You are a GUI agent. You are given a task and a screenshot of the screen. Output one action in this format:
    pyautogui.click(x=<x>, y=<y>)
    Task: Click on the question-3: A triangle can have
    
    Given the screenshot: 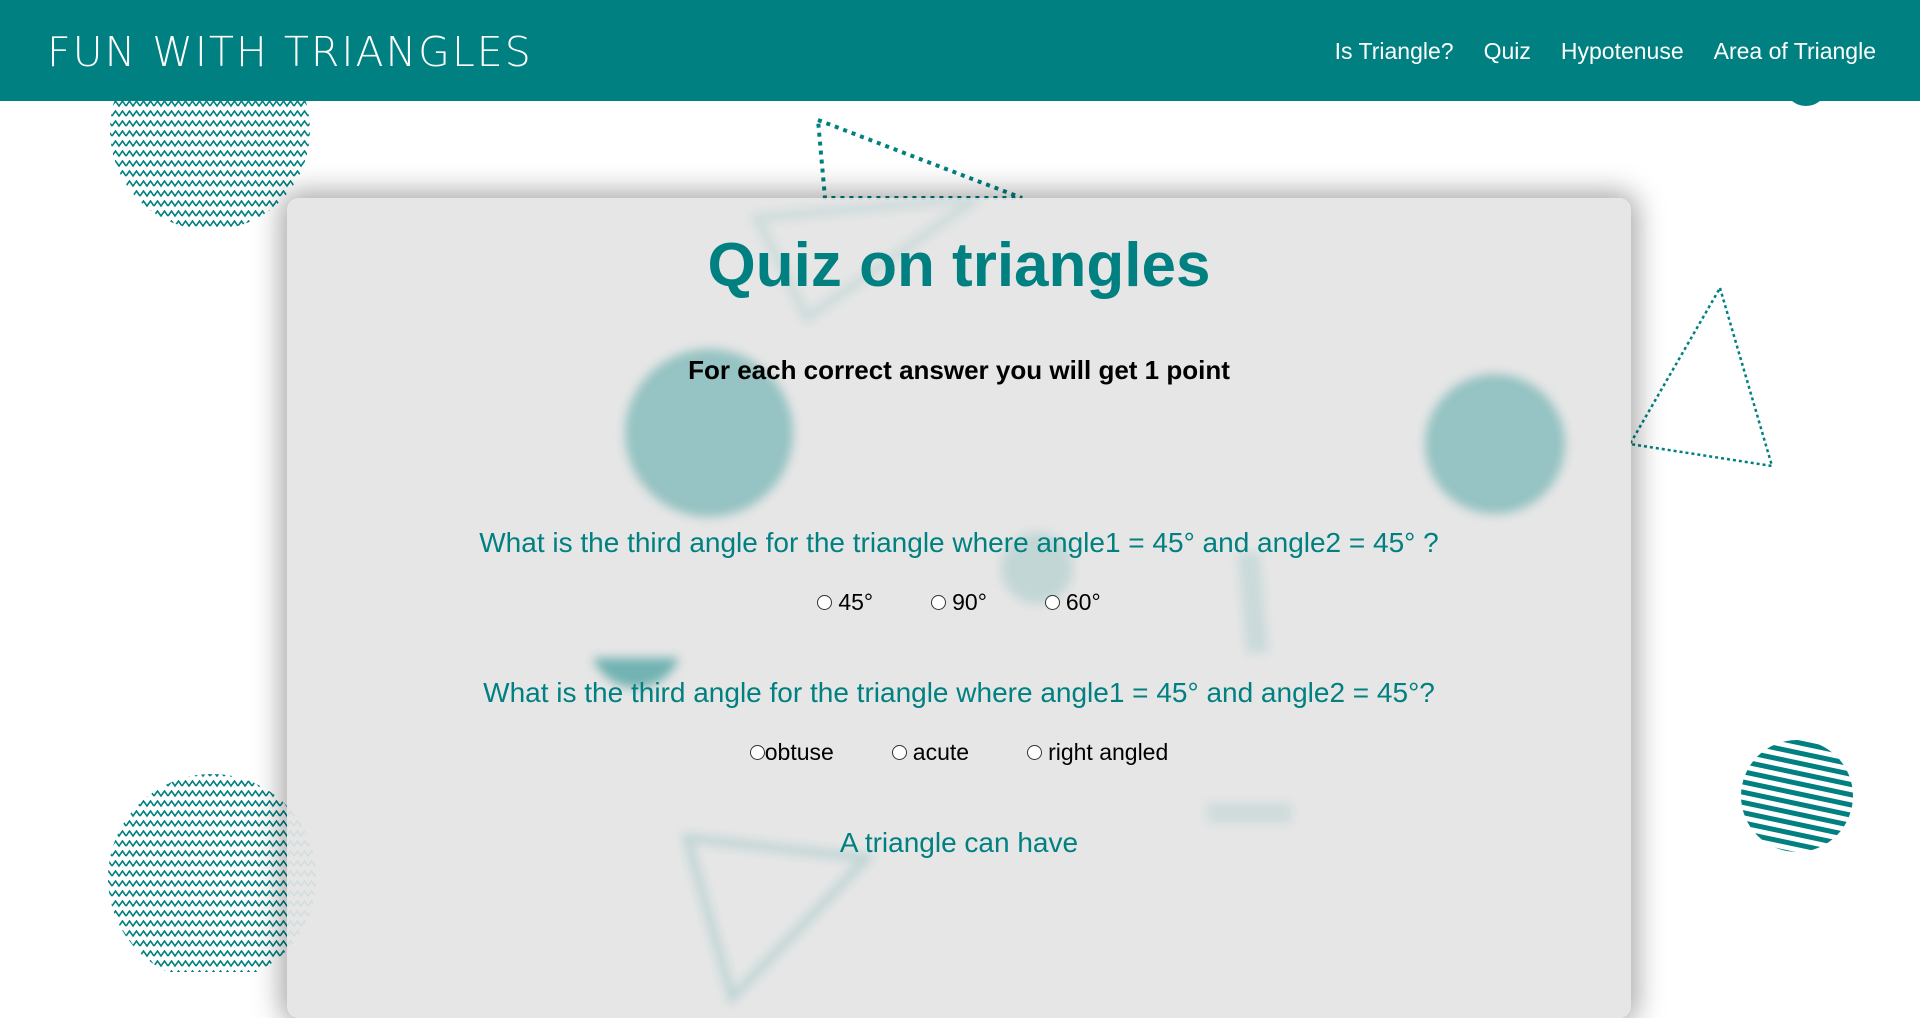 What is the action you would take?
    pyautogui.click(x=959, y=813)
    